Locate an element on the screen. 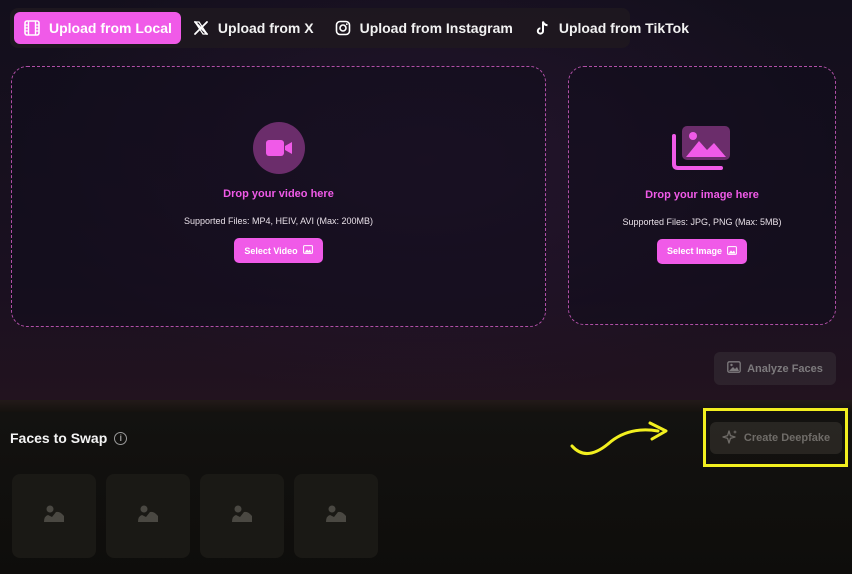 The width and height of the screenshot is (852, 574). create-deepfake-label: Create Deepfake is located at coordinates (787, 438).